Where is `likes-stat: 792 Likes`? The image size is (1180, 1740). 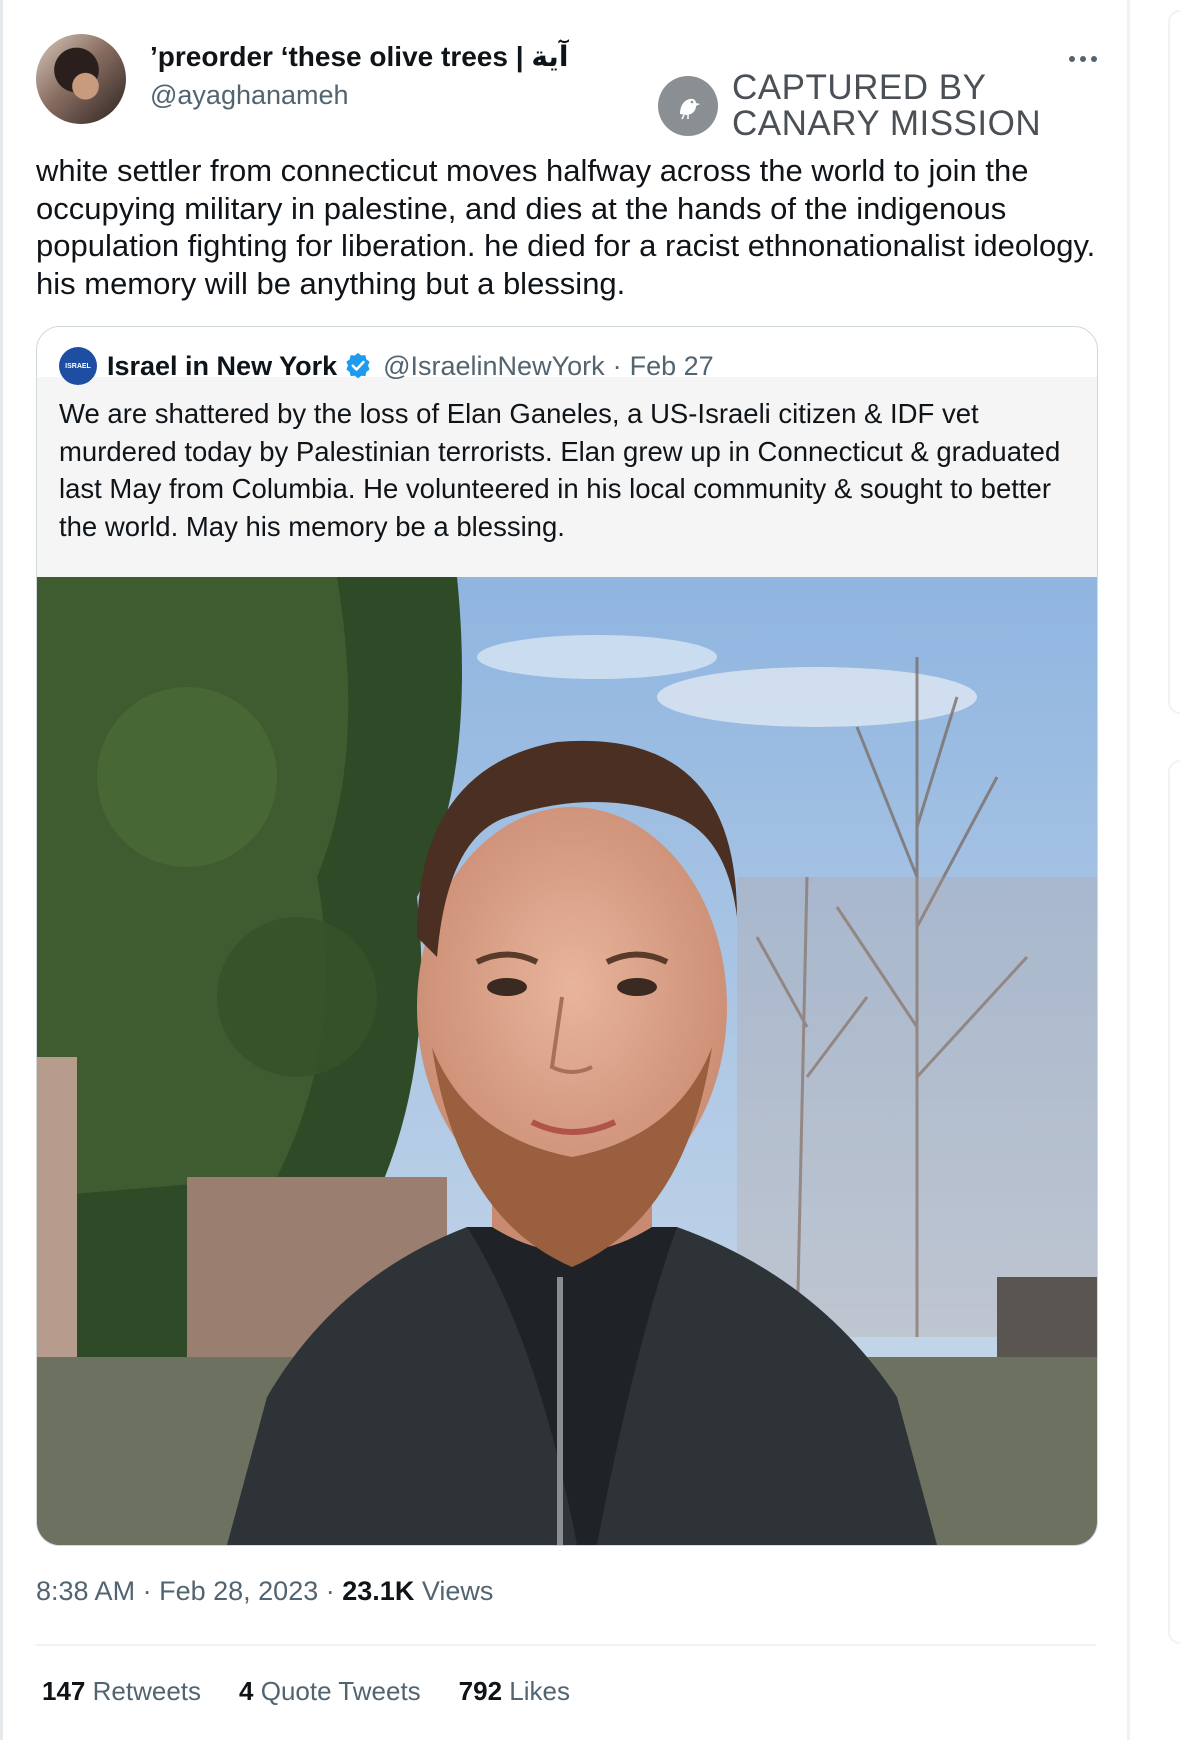 likes-stat: 792 Likes is located at coordinates (514, 1691).